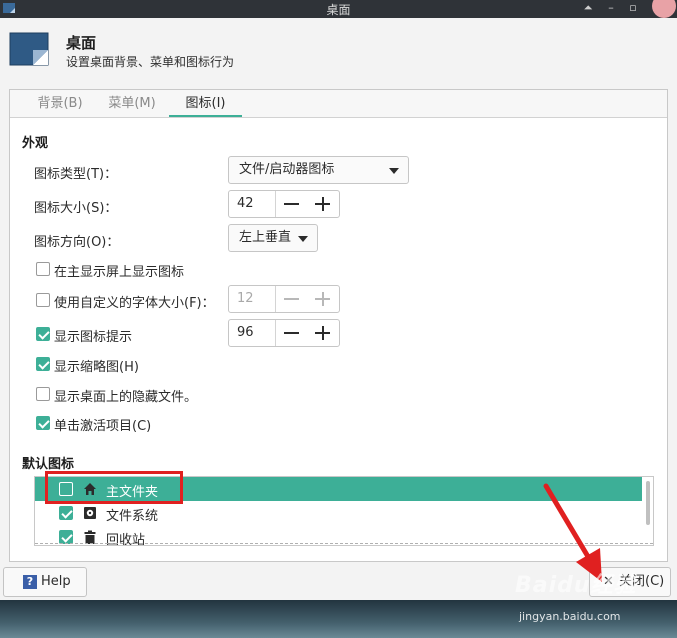 The image size is (677, 638). Describe the element at coordinates (119, 272) in the screenshot. I see `show-on-primary-label: 在主显示屏上显示图标` at that location.